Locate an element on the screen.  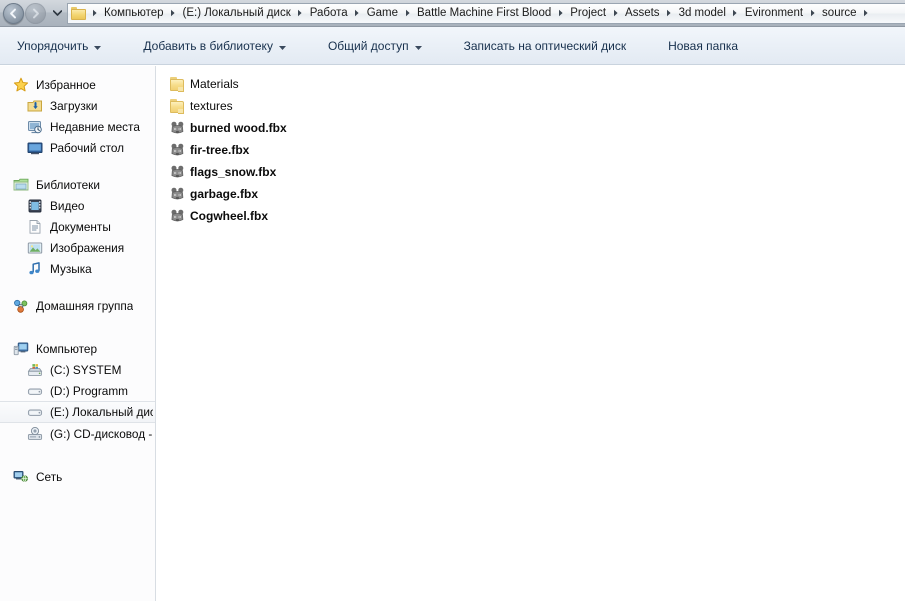
new-folder-label: Новая папка is located at coordinates (703, 45).